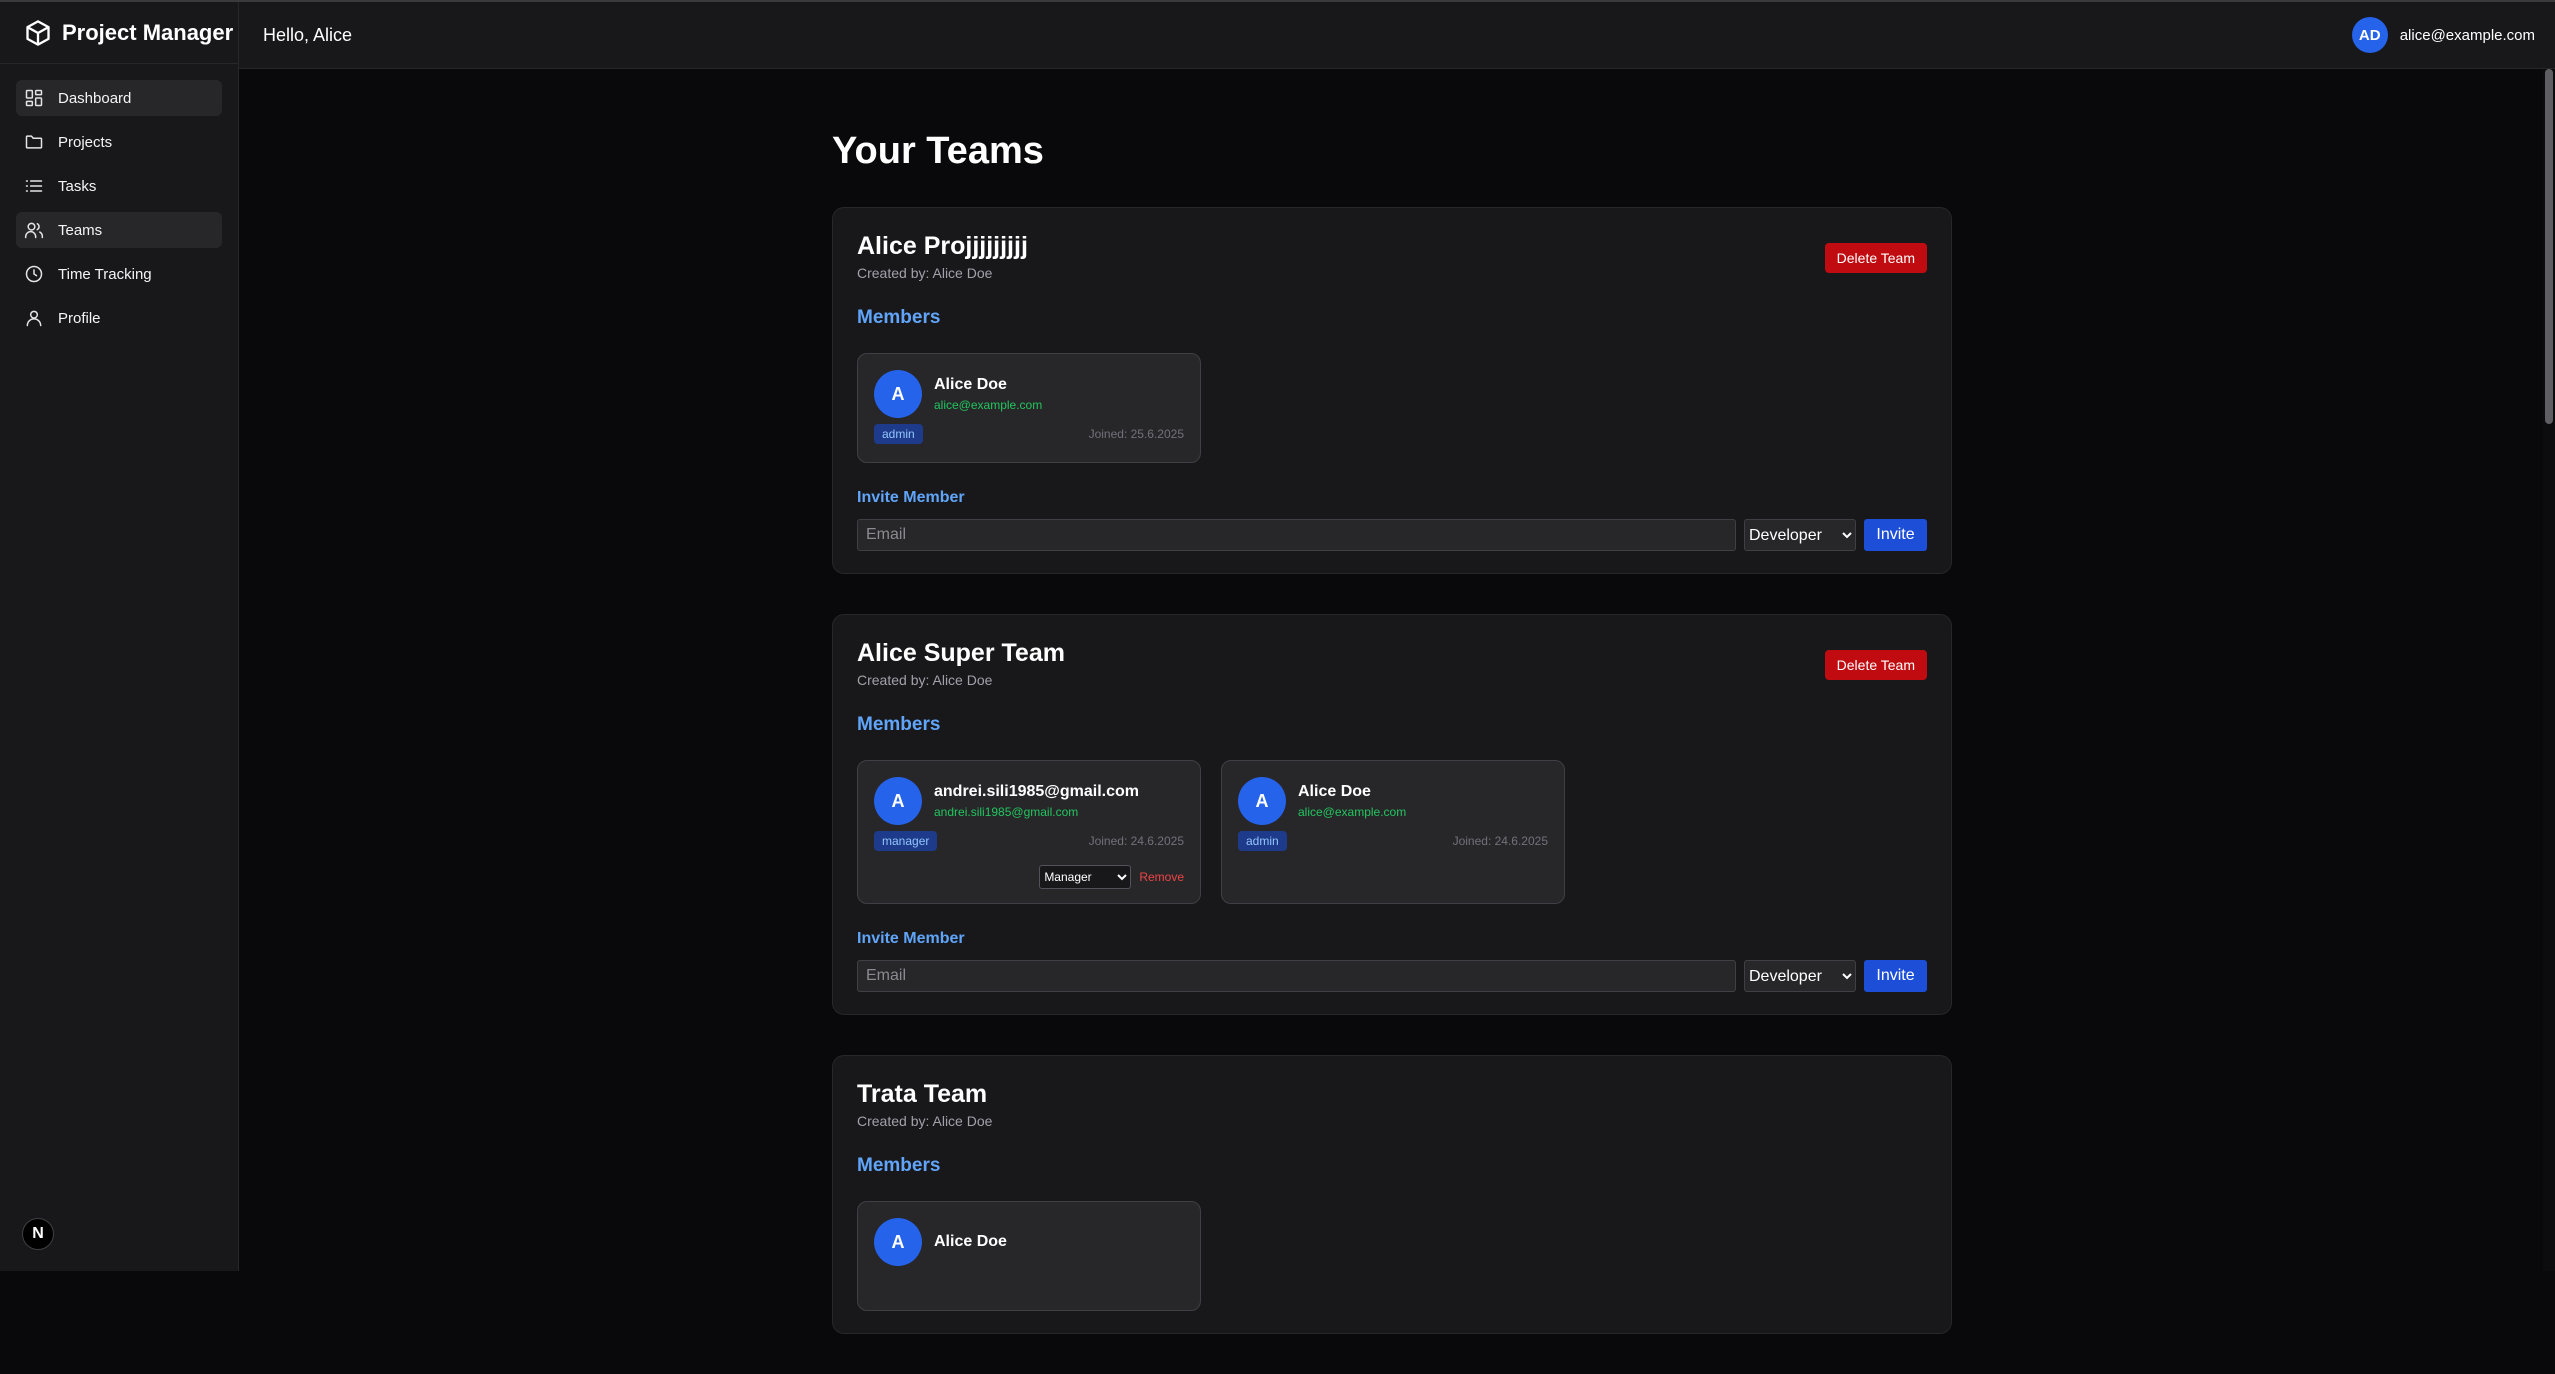 Image resolution: width=2555 pixels, height=1374 pixels. Describe the element at coordinates (79, 318) in the screenshot. I see `sidebar-item-label: Profile` at that location.